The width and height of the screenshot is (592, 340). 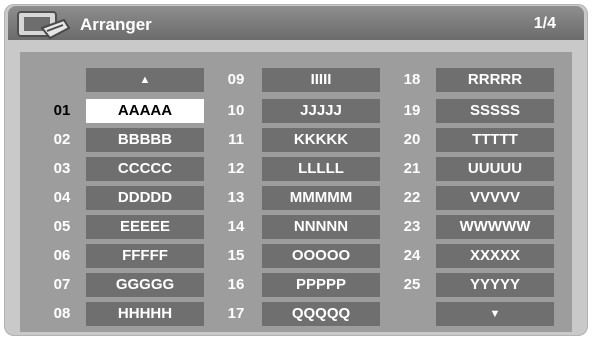 What do you see at coordinates (62, 313) in the screenshot?
I see `row-number-08: 08` at bounding box center [62, 313].